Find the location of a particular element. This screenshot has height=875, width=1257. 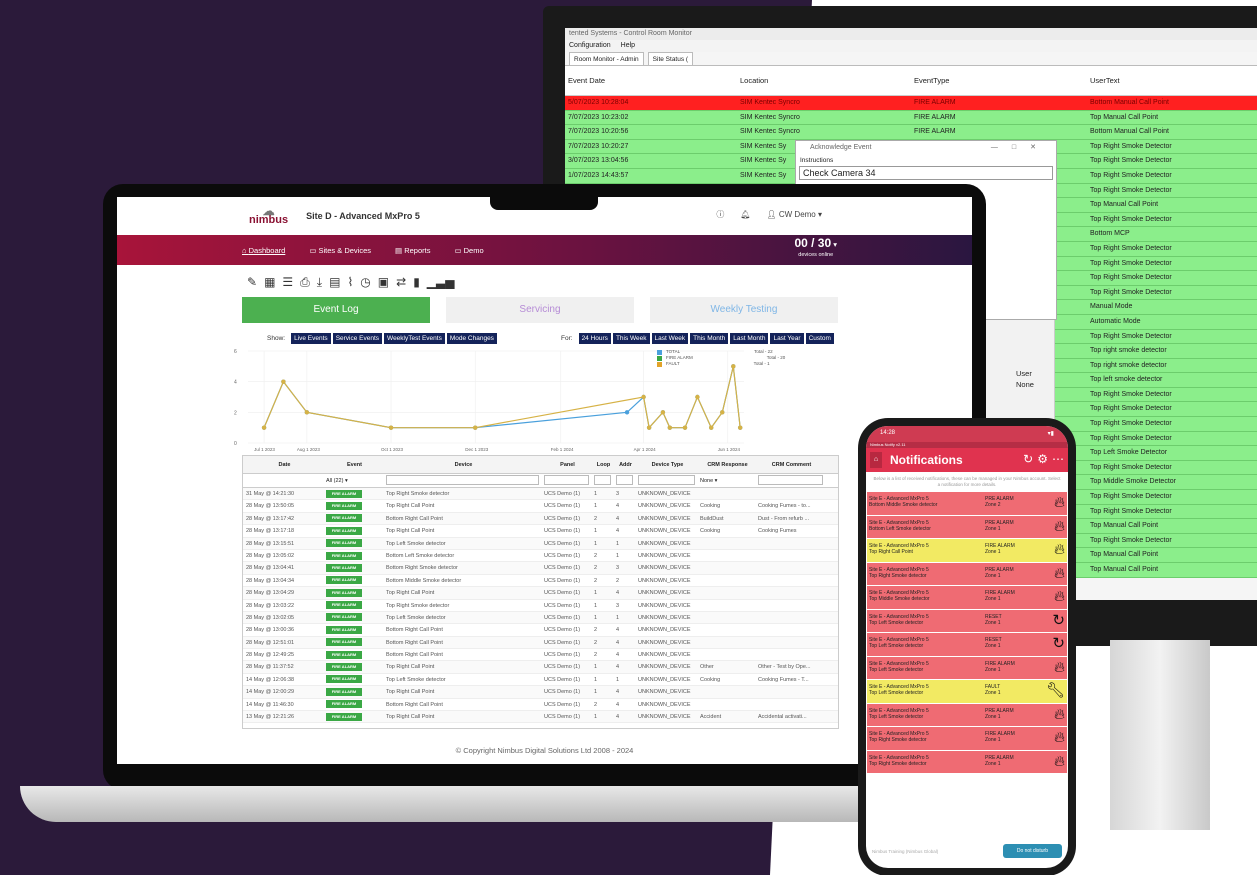

period-button: Custom is located at coordinates (819, 338).